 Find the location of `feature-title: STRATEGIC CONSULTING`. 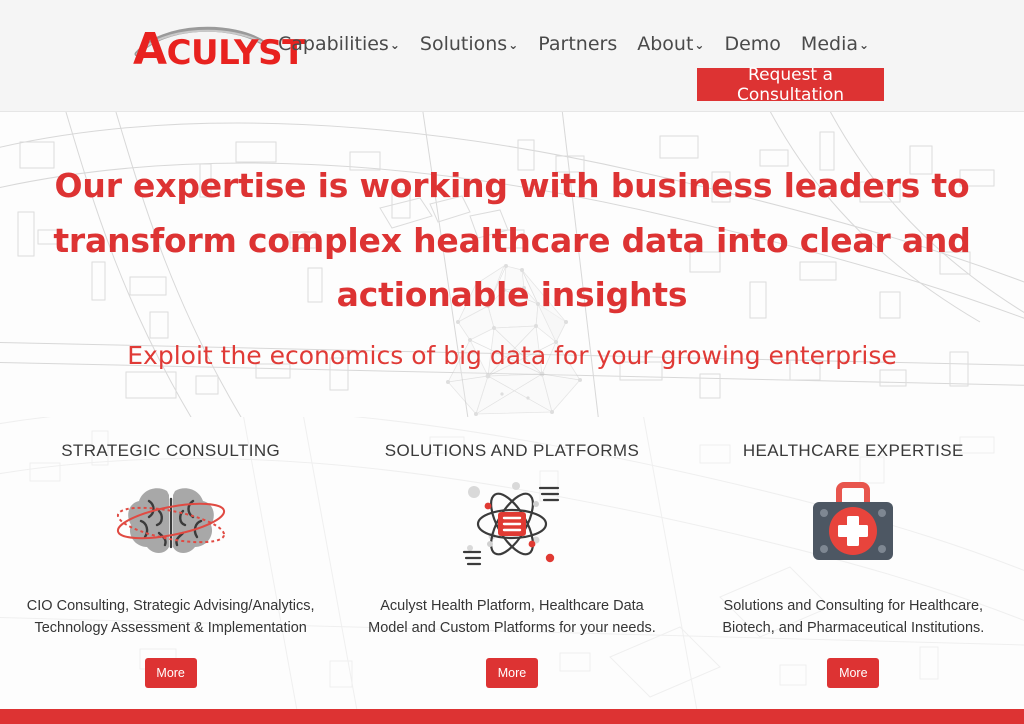

feature-title: STRATEGIC CONSULTING is located at coordinates (171, 450).